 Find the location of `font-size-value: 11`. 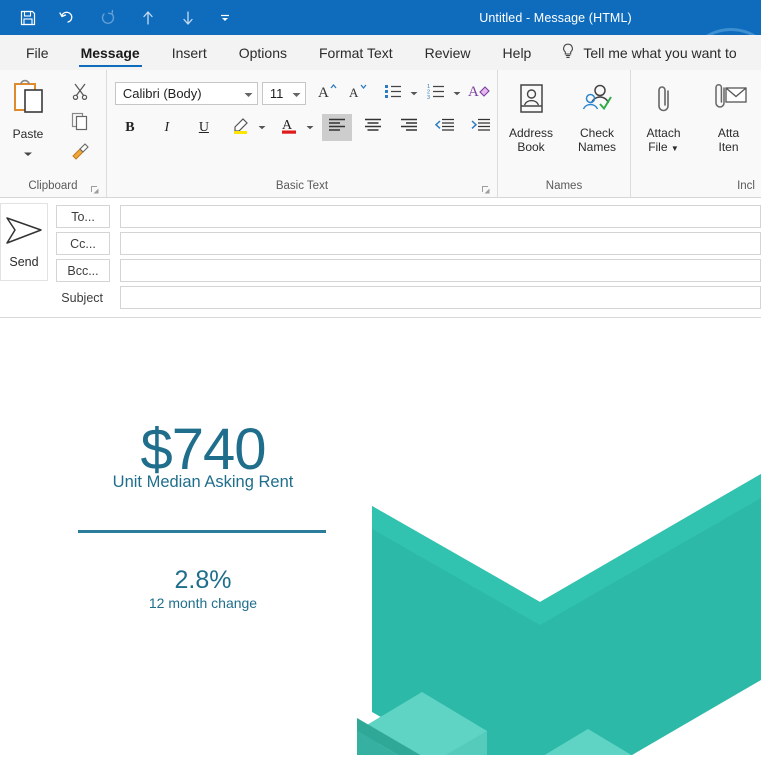

font-size-value: 11 is located at coordinates (276, 93).